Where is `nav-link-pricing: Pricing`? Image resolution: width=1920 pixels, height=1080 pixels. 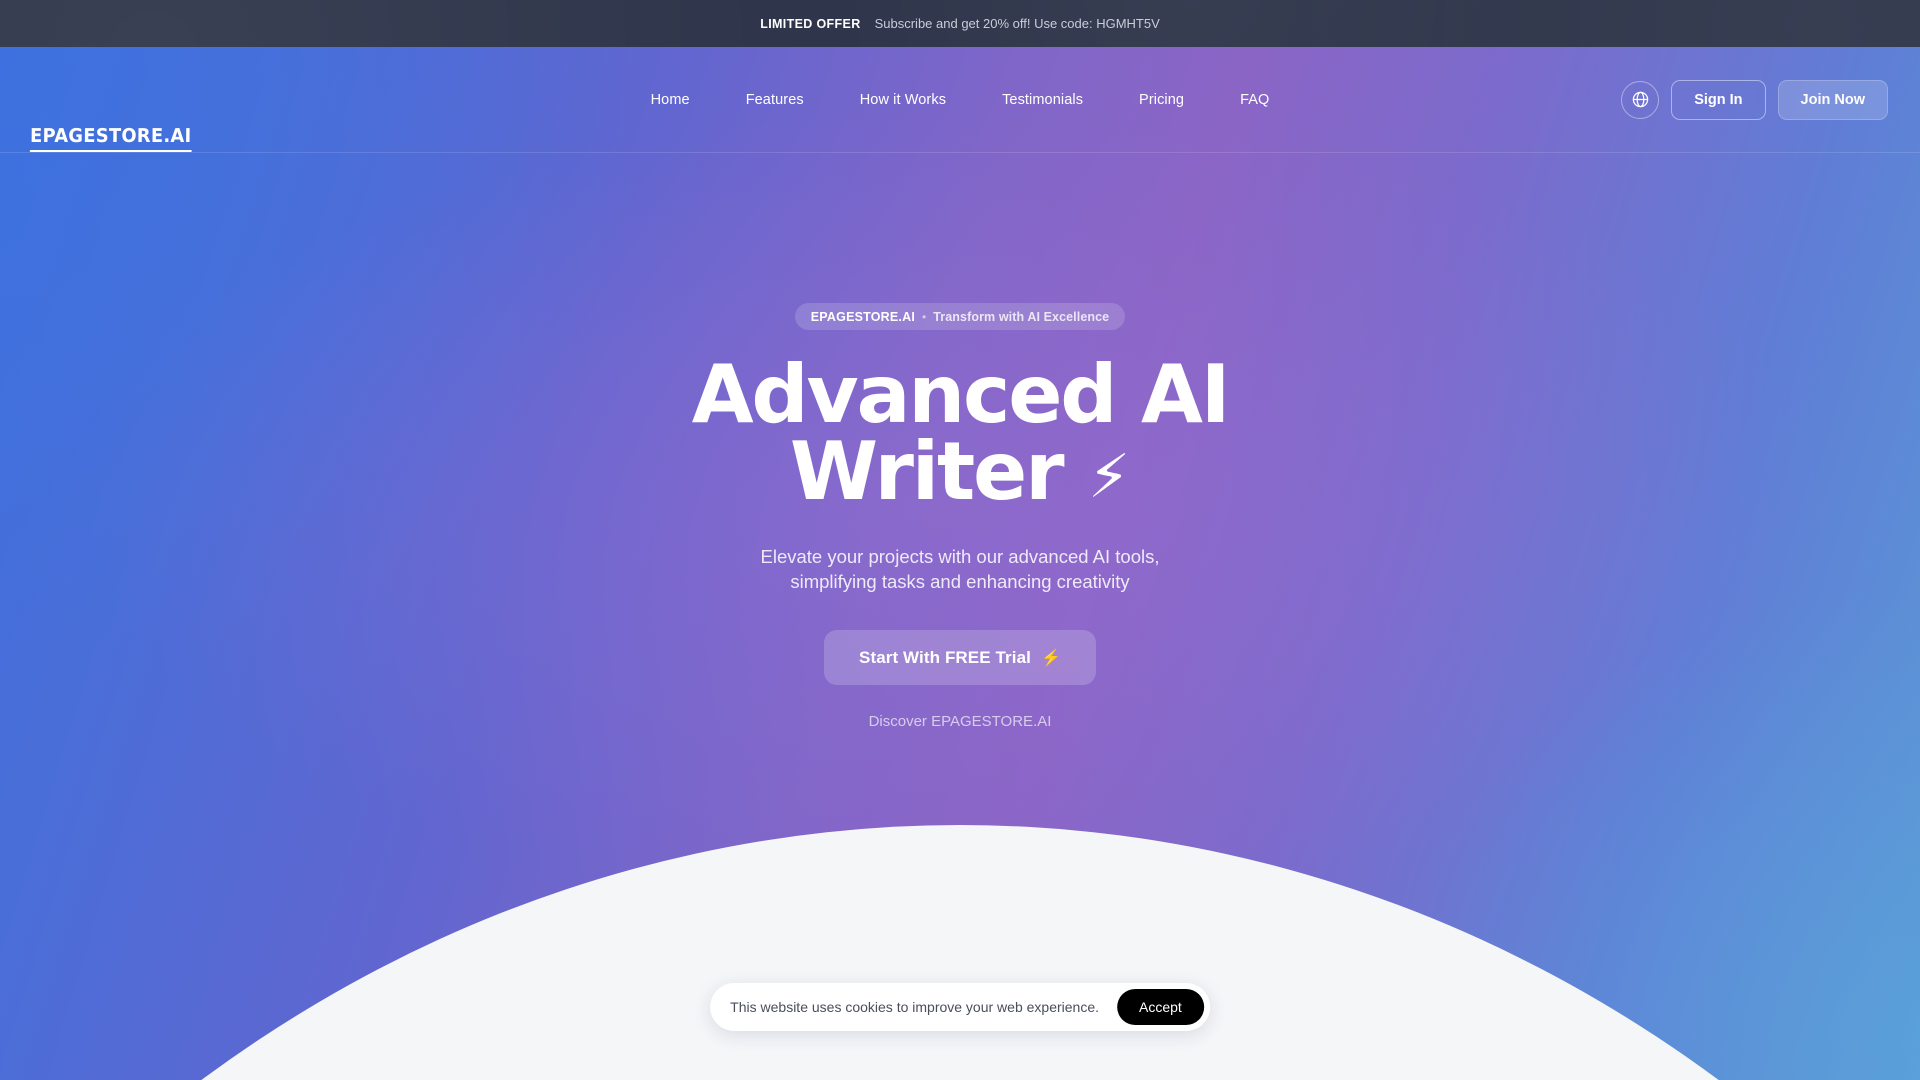 nav-link-pricing: Pricing is located at coordinates (1161, 100).